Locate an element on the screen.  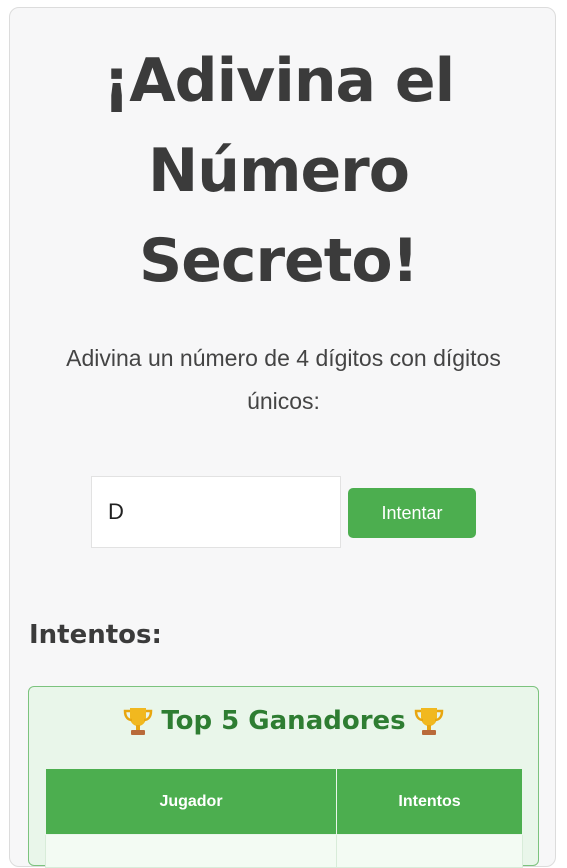
attempts-heading: Intentos: is located at coordinates (95, 635).